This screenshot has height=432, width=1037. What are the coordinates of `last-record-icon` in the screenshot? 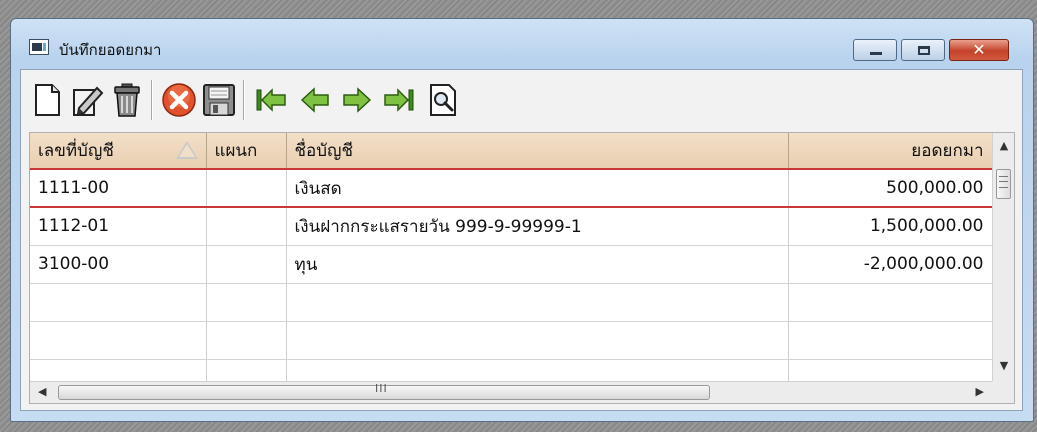 It's located at (399, 100).